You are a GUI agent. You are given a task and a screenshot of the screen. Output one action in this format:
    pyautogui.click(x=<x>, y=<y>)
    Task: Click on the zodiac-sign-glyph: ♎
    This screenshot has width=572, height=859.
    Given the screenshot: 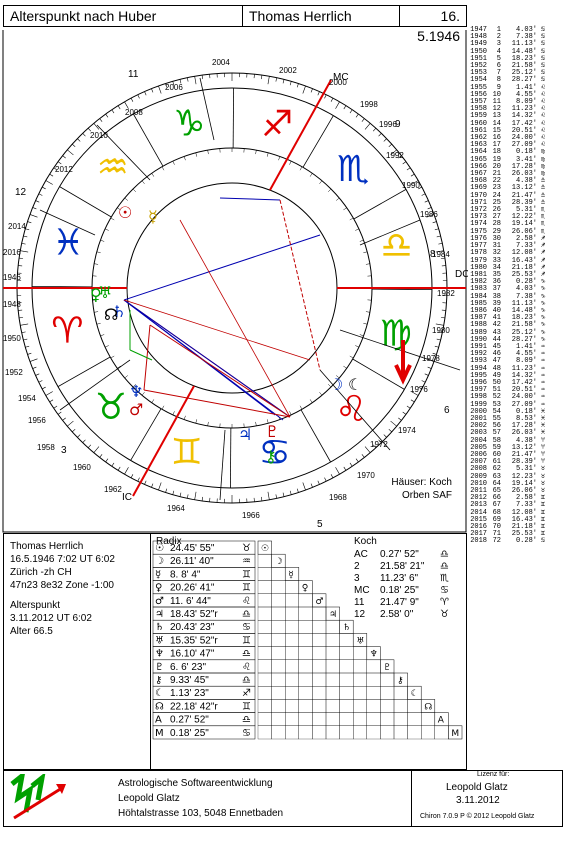 What is the action you would take?
    pyautogui.click(x=396, y=245)
    